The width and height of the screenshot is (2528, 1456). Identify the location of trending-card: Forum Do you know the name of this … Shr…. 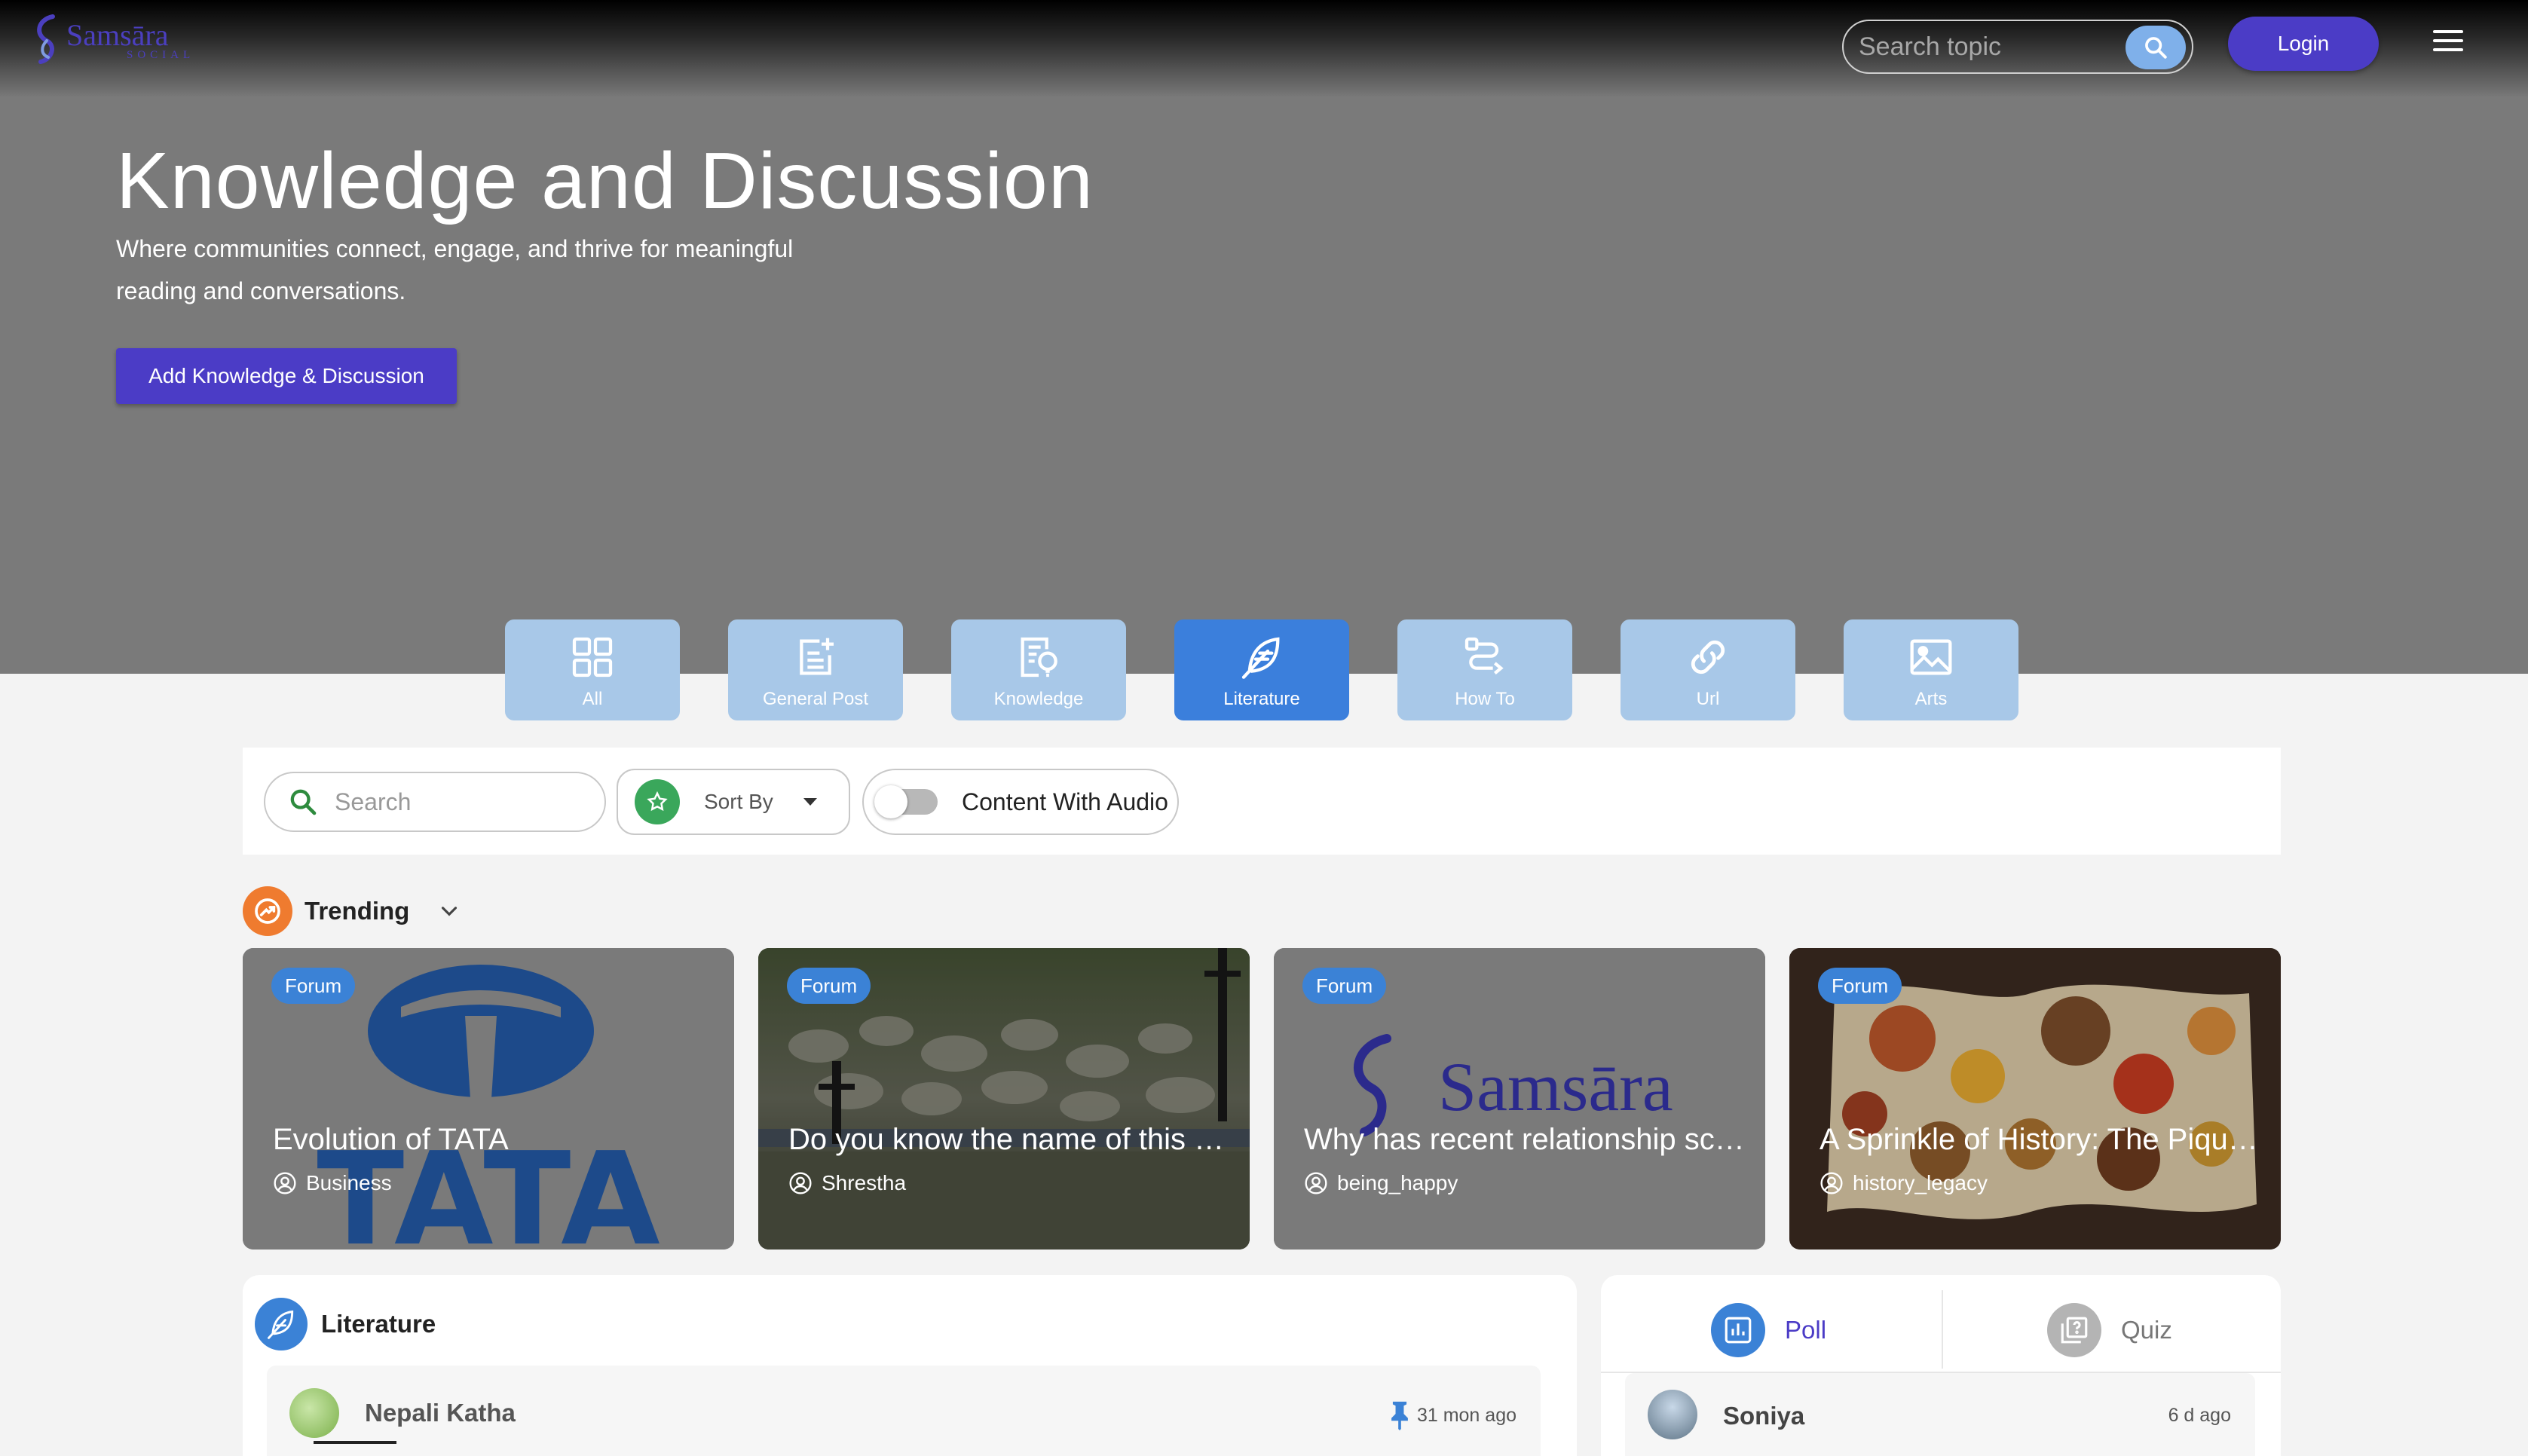
(1004, 1099).